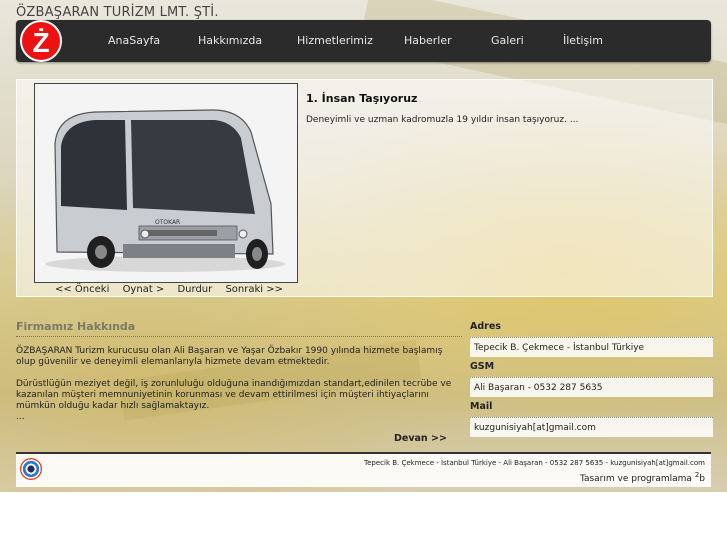 The height and width of the screenshot is (545, 727). I want to click on about-title: Firmamız Hakkında, so click(76, 326).